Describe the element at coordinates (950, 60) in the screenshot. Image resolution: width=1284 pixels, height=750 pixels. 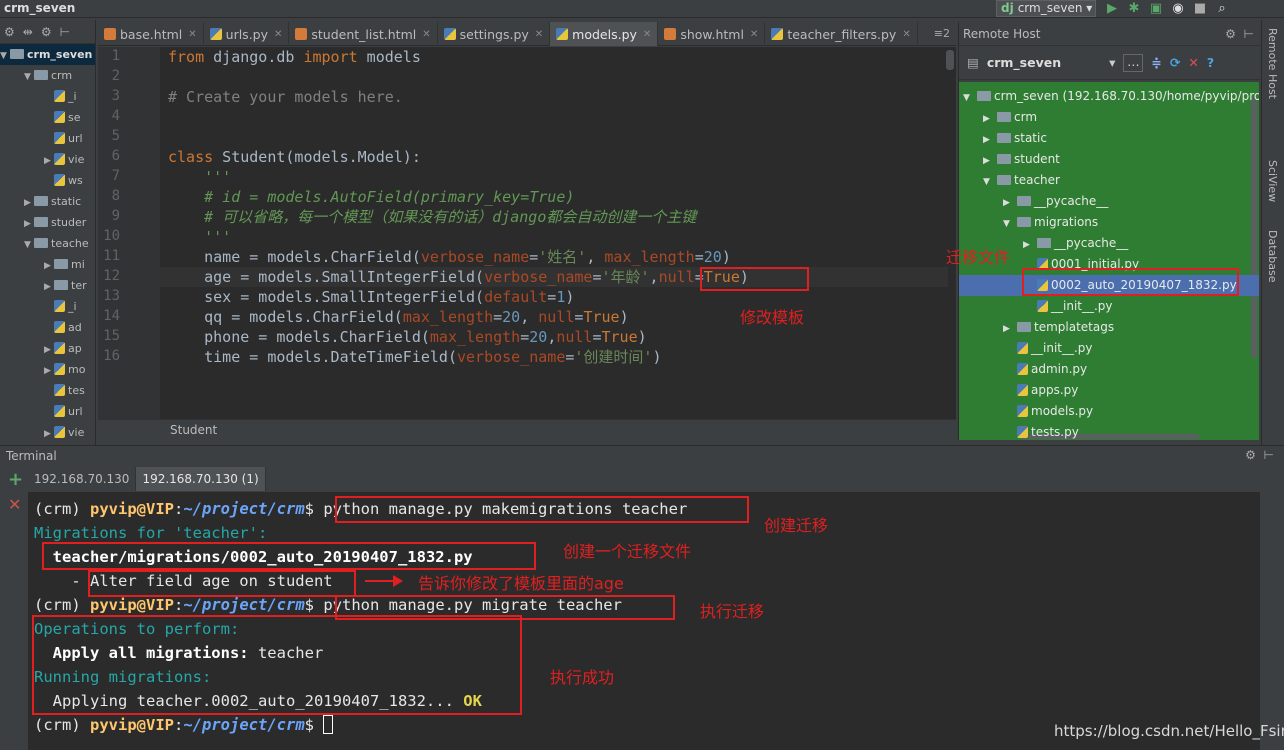
I see `editor-scrollbar` at that location.